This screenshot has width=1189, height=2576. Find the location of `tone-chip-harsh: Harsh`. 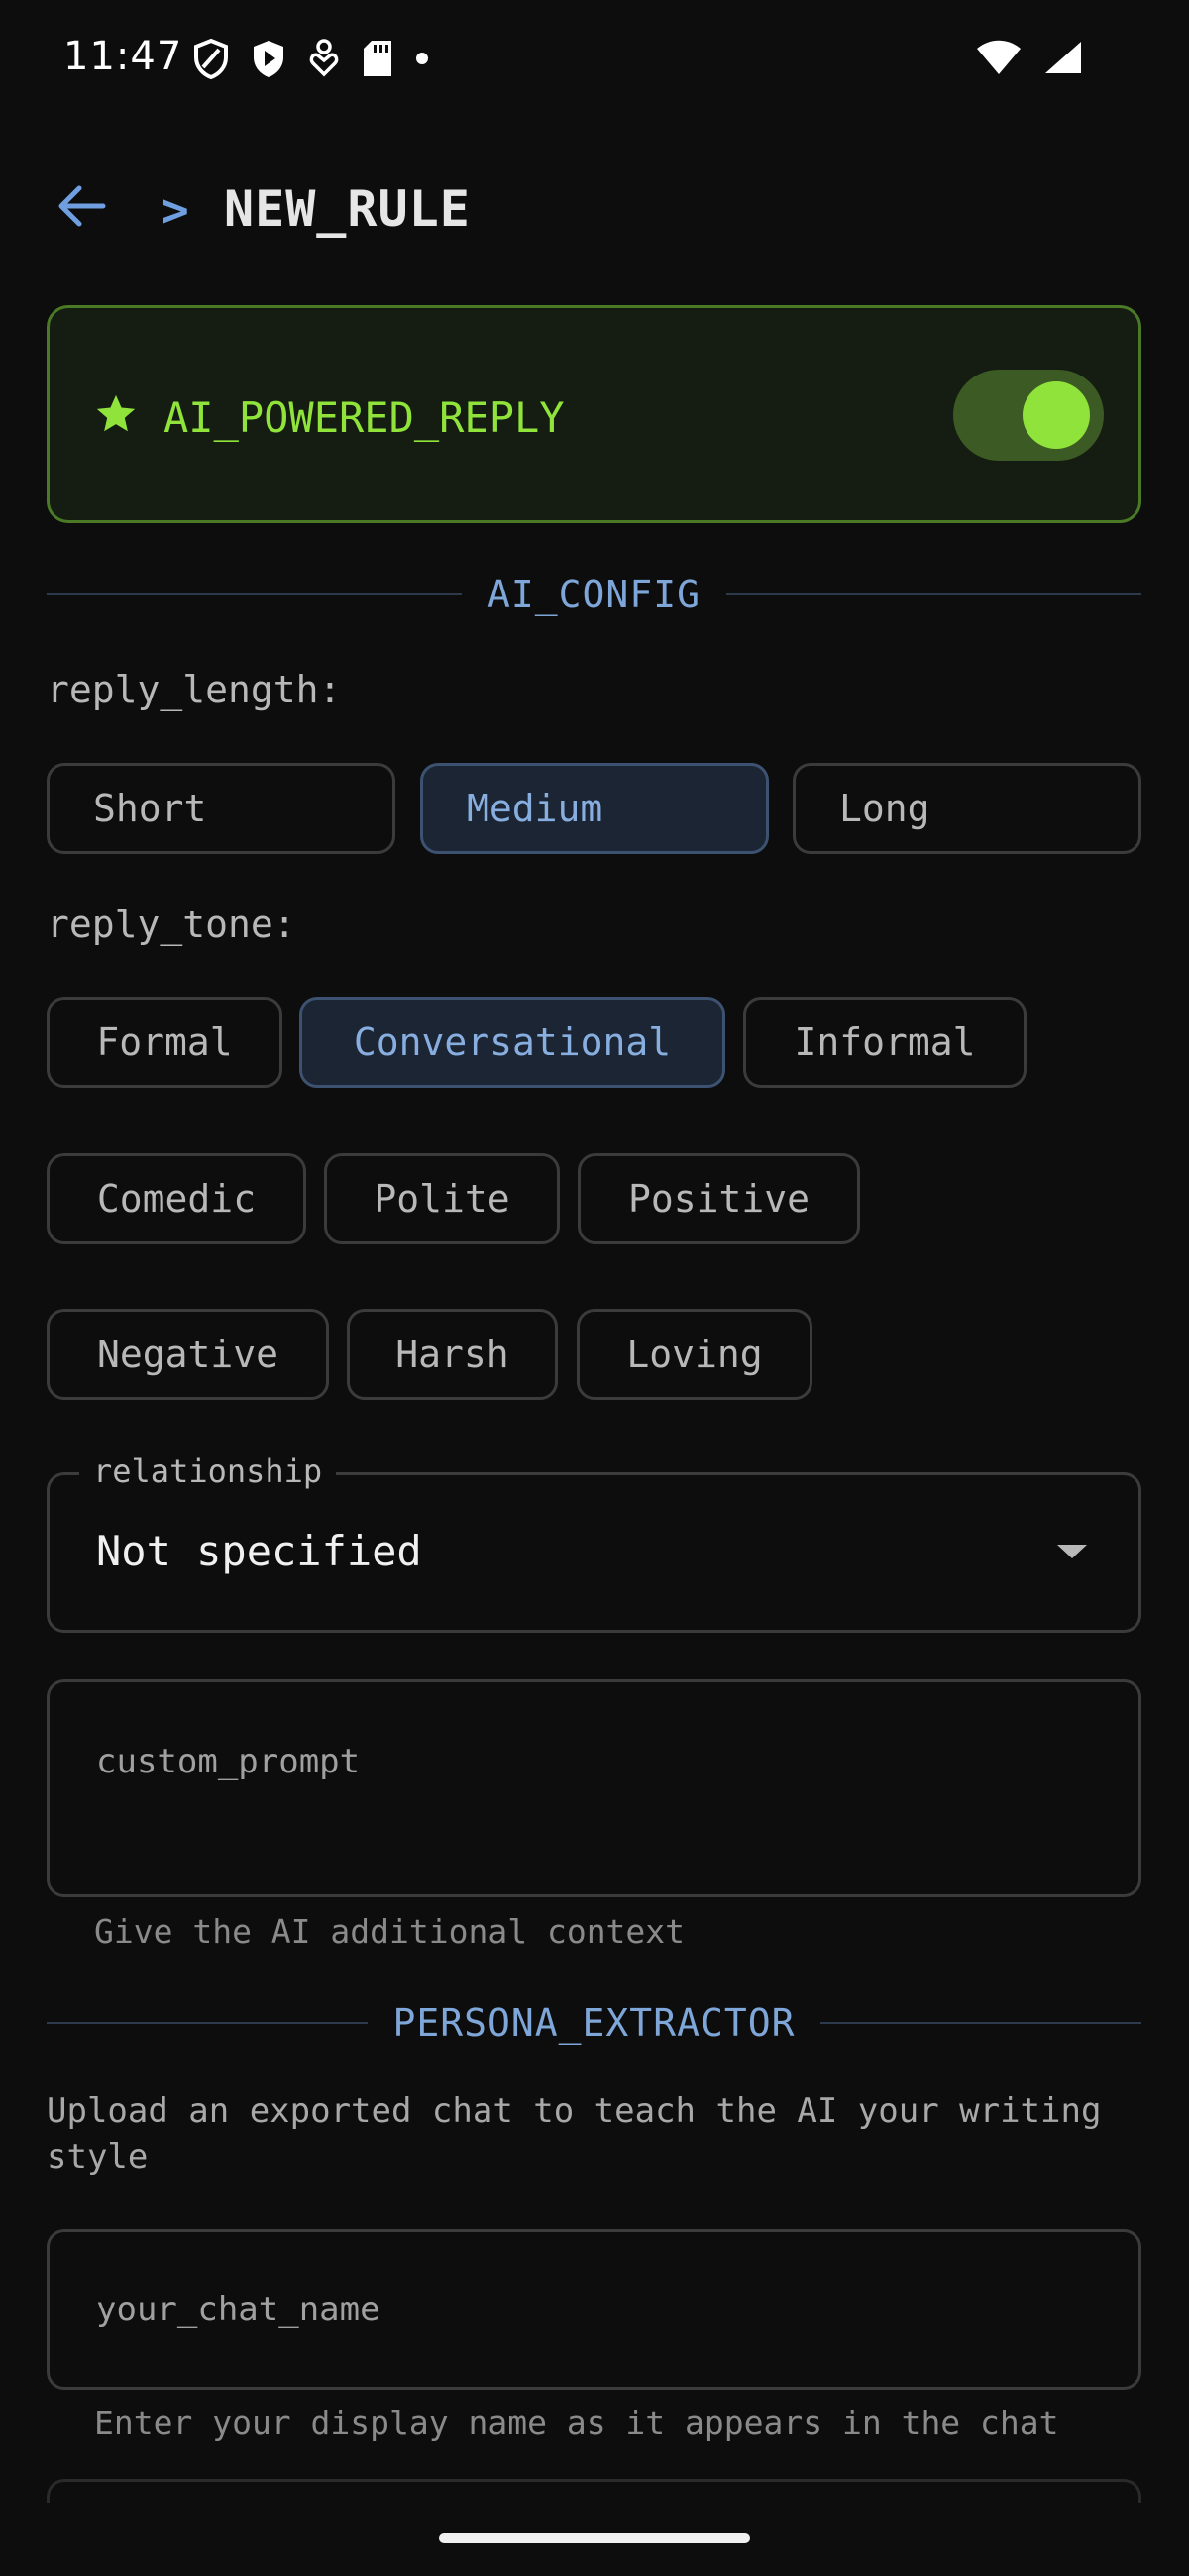

tone-chip-harsh: Harsh is located at coordinates (453, 1355).